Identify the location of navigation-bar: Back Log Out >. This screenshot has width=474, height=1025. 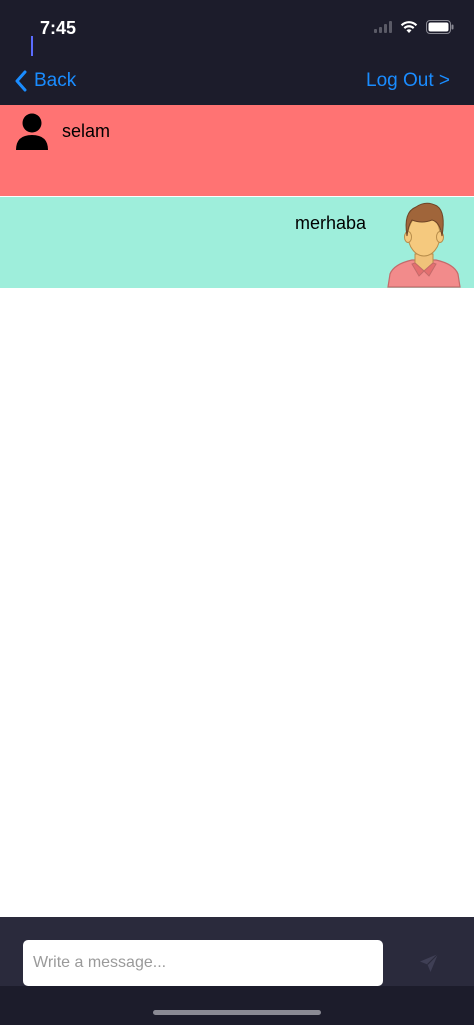
(237, 81).